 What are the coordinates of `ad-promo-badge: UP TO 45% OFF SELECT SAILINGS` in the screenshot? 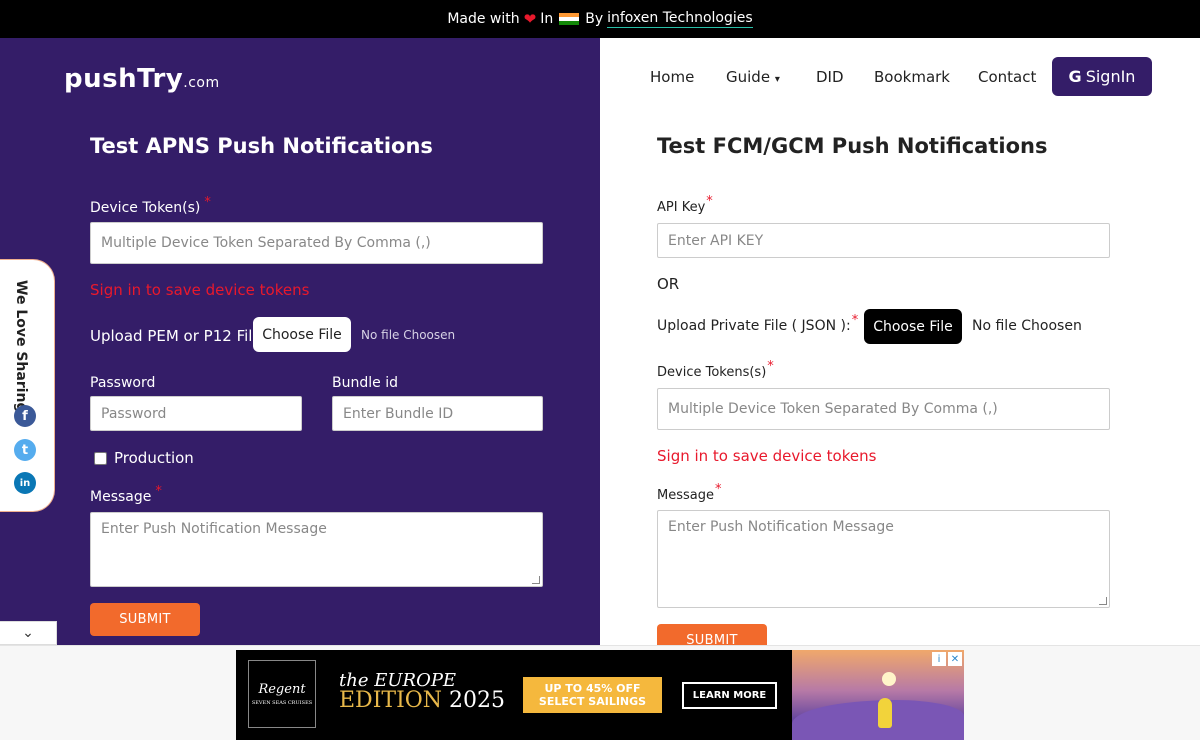 It's located at (592, 695).